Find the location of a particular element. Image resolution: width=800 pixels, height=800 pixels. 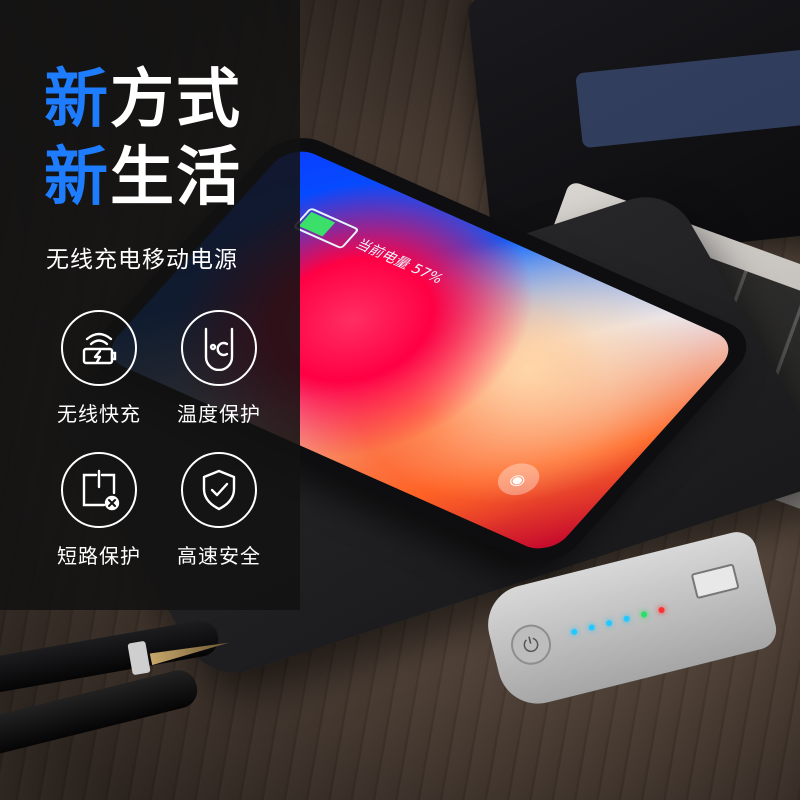

feature-label: 温度保护 is located at coordinates (219, 414).